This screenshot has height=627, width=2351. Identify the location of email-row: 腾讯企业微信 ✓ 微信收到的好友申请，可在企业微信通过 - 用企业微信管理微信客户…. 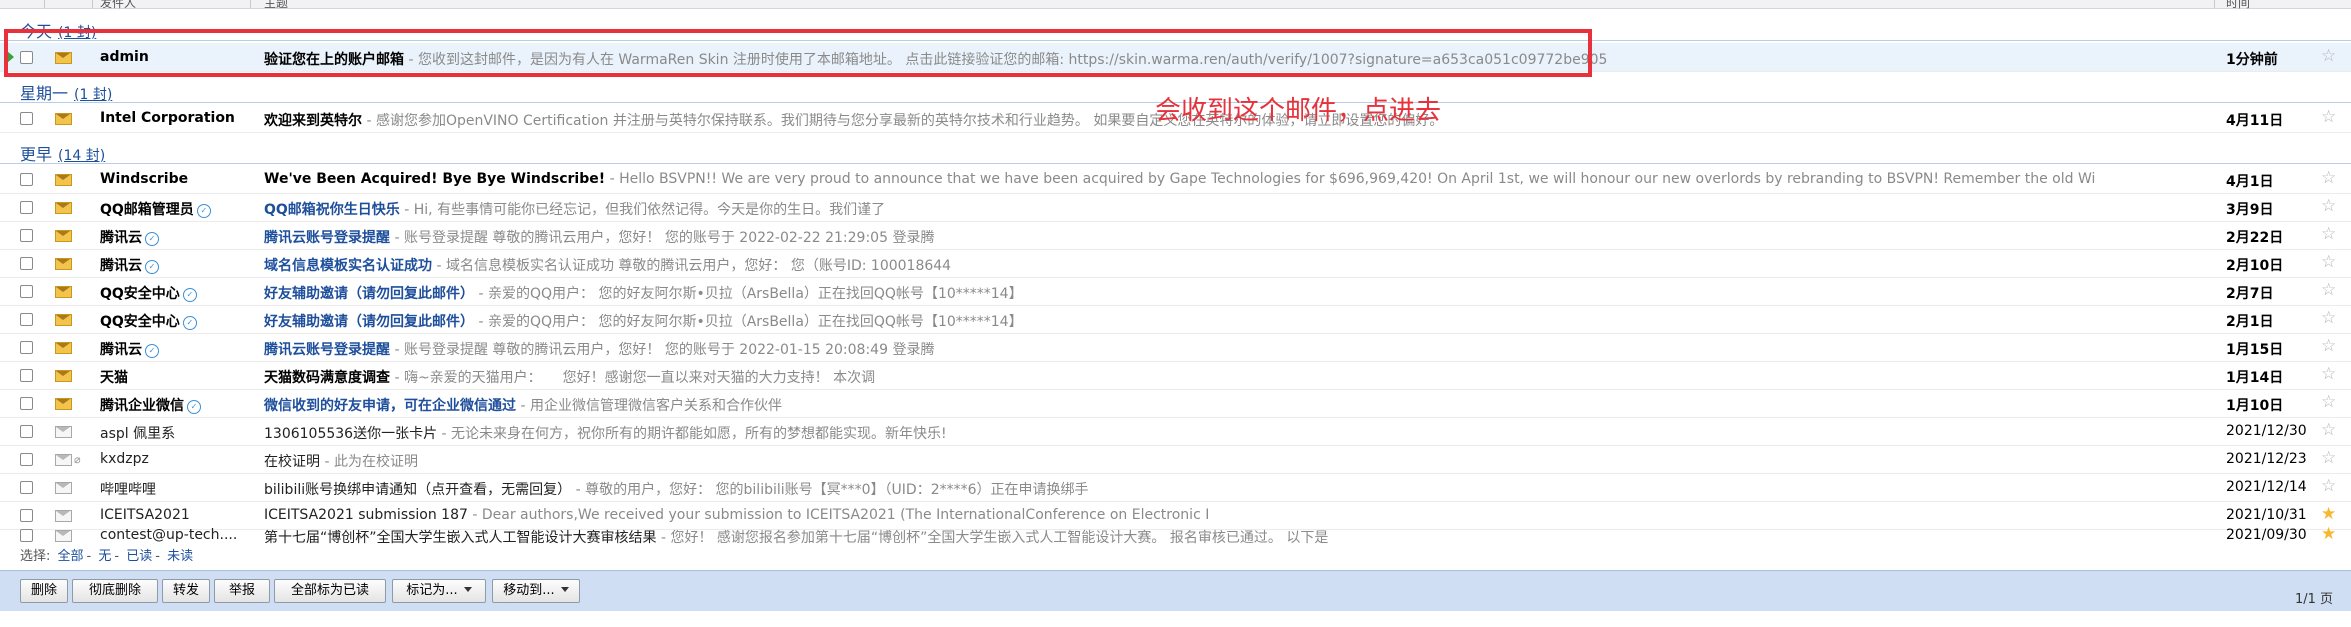
(1175, 403).